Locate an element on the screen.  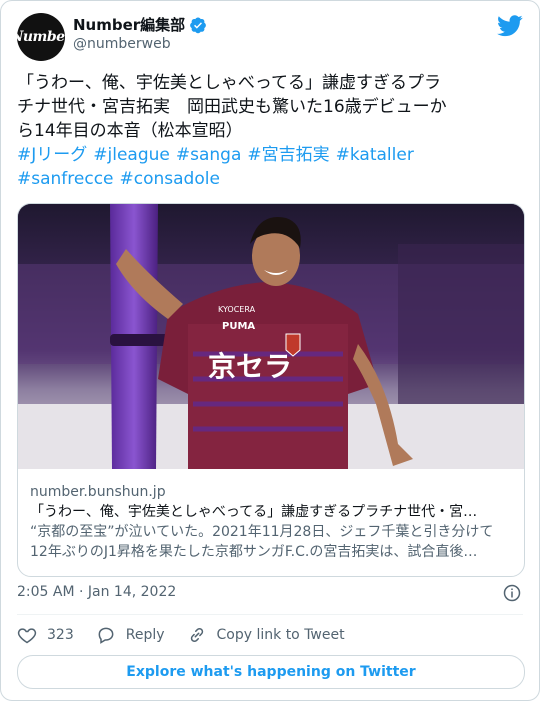
hashtag-link: #Jリーグ is located at coordinates (52, 155).